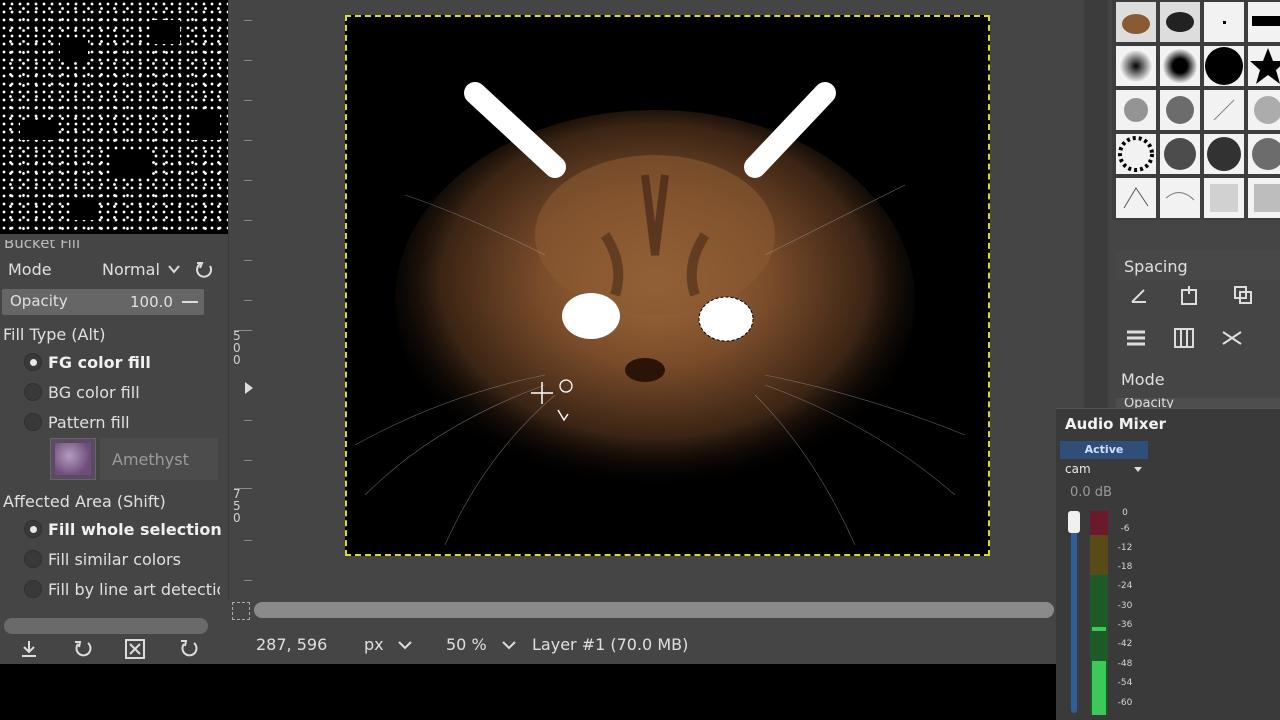 Image resolution: width=1280 pixels, height=720 pixels. I want to click on spacing-label: Spacing, so click(1156, 266).